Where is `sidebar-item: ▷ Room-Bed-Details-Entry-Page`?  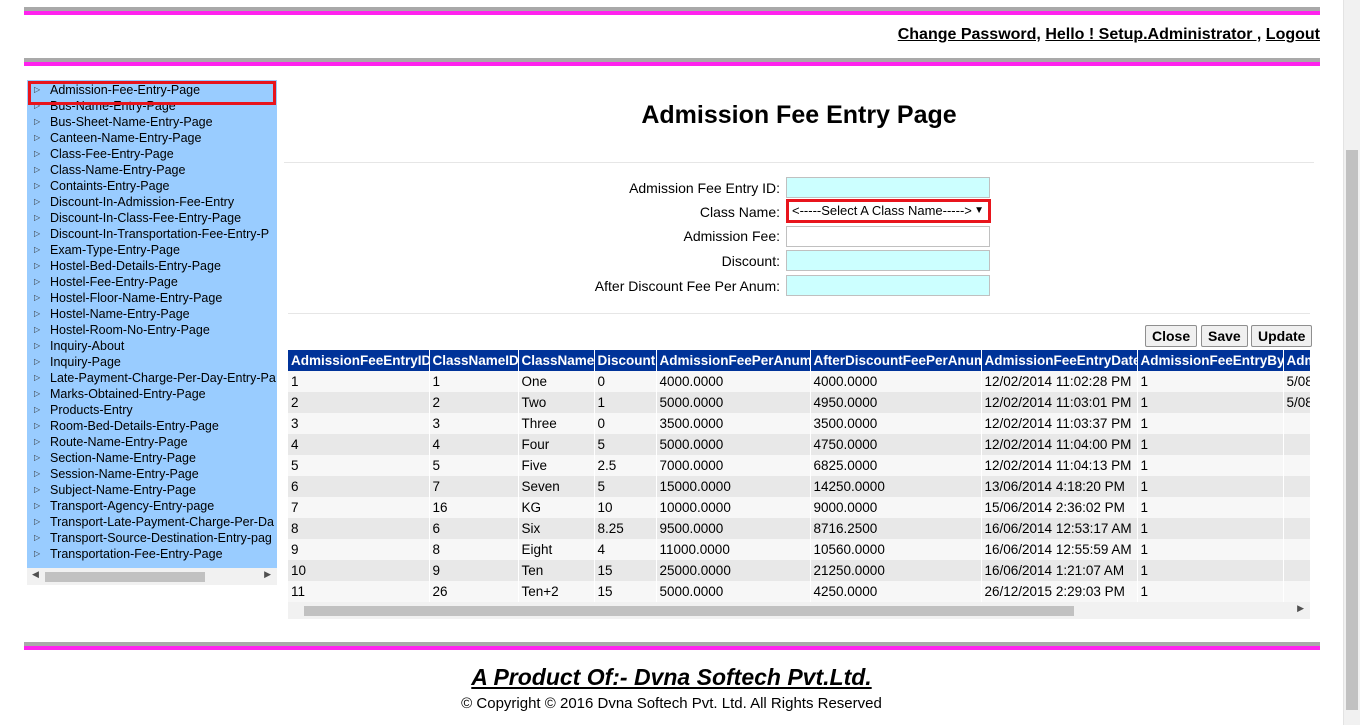
sidebar-item: ▷ Room-Bed-Details-Entry-Page is located at coordinates (152, 426).